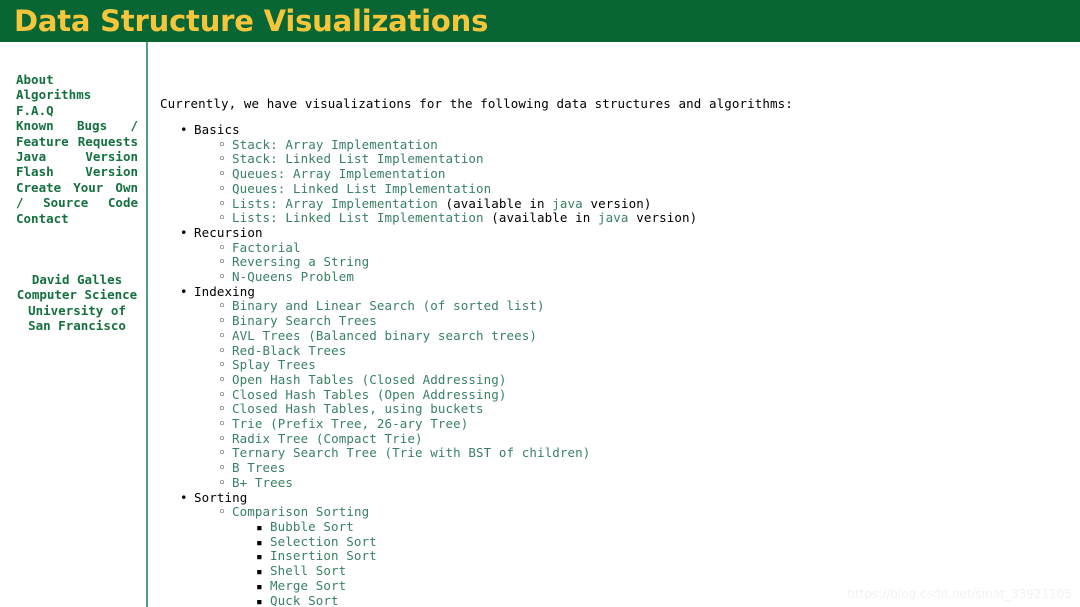 The height and width of the screenshot is (607, 1080). What do you see at coordinates (384, 335) in the screenshot?
I see `topic-link: AVL Trees (Balanced binary search trees)` at bounding box center [384, 335].